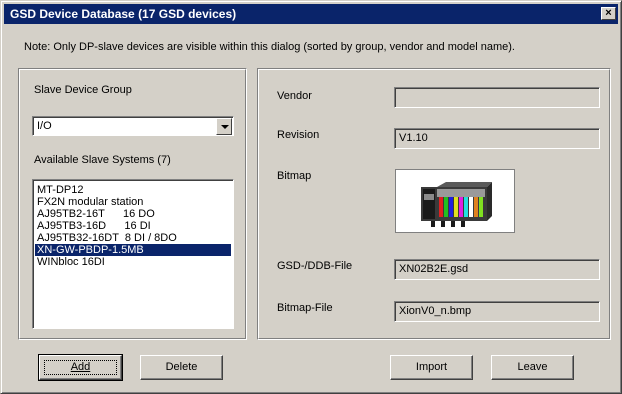  What do you see at coordinates (456, 204) in the screenshot?
I see `device-module-icon` at bounding box center [456, 204].